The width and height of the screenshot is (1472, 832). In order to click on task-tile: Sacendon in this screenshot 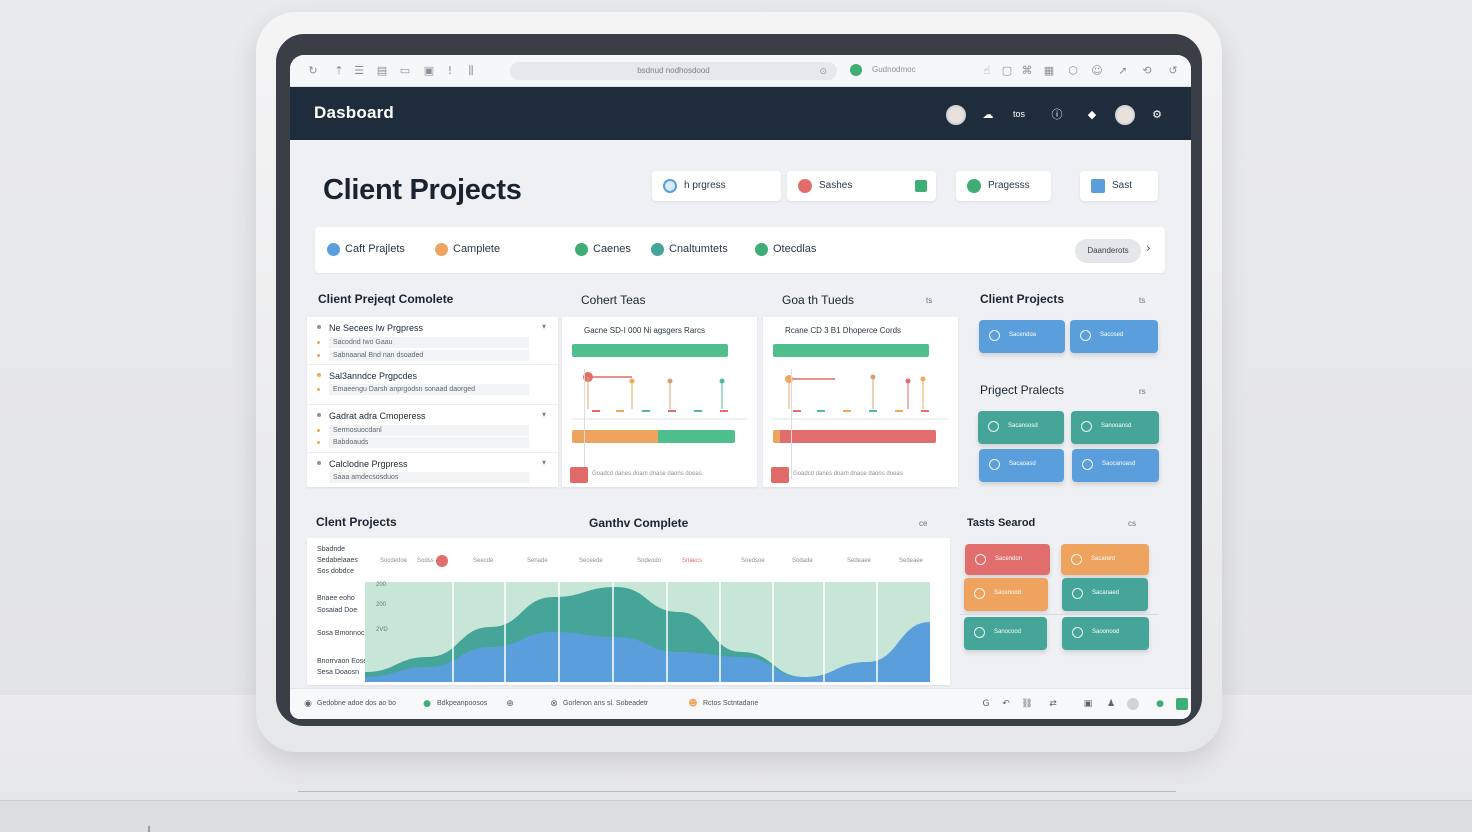, I will do `click(1007, 559)`.